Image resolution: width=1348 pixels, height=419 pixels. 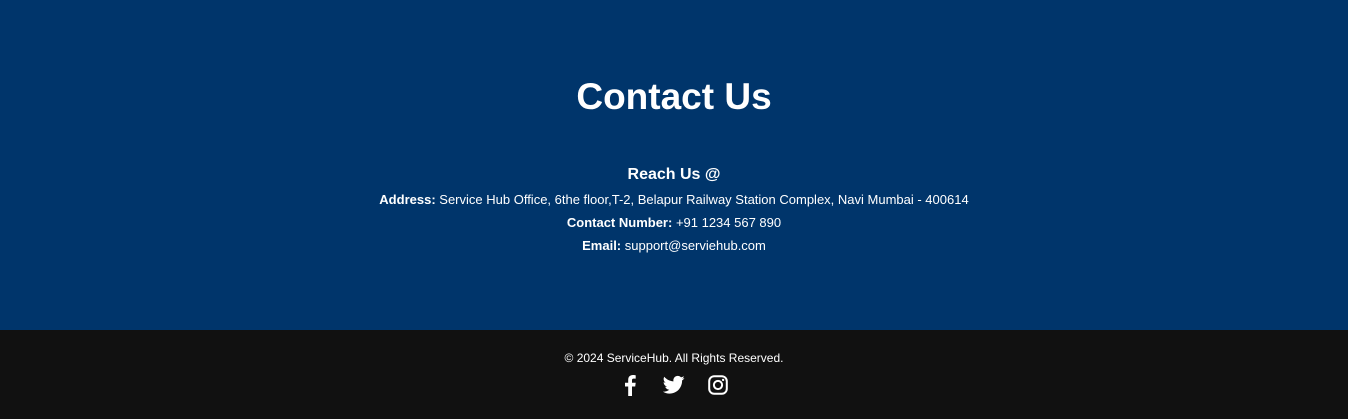 I want to click on instagram-icon, so click(x=718, y=385).